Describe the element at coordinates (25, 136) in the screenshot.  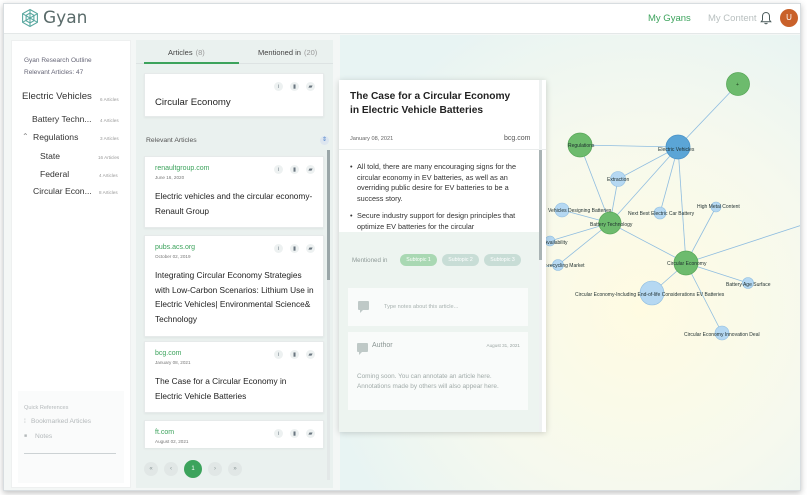
I see `chevron-up-icon: ⌃` at that location.